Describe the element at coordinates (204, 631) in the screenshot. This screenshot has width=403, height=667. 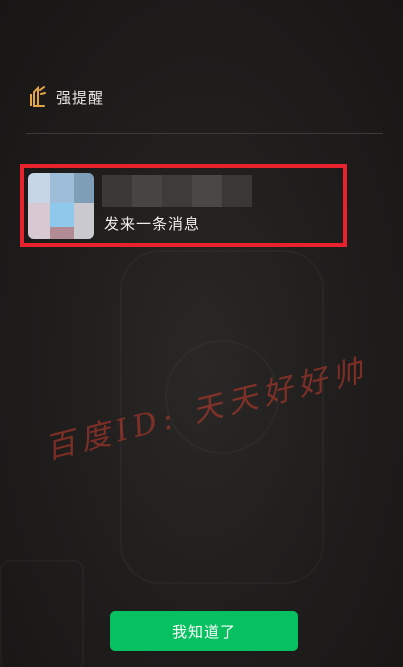
I see `confirm-button: 我知道了` at that location.